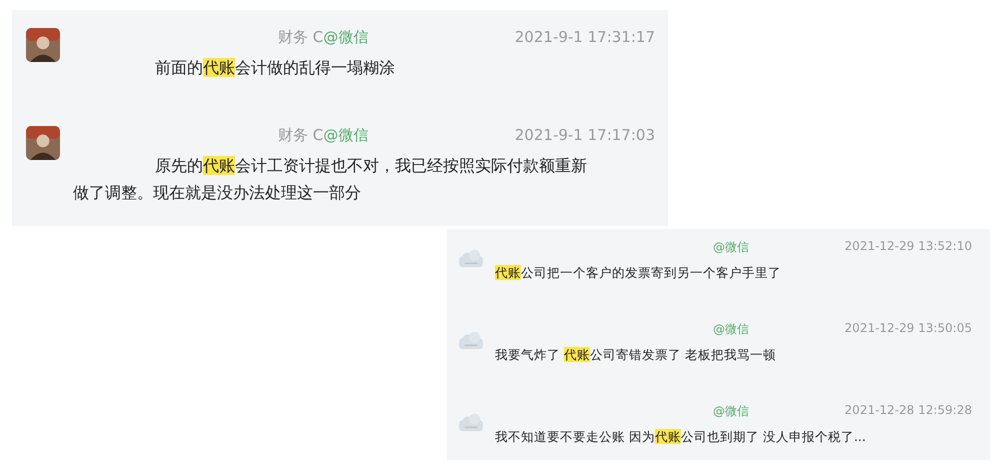 The height and width of the screenshot is (463, 1000). I want to click on message-time: 2021-9-1 17:17:03, so click(584, 136).